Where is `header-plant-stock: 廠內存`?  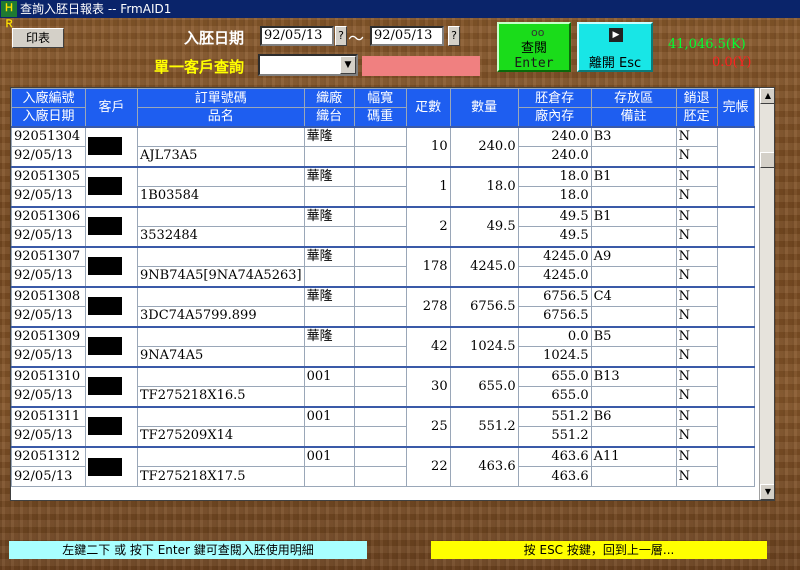
header-plant-stock: 廠內存 is located at coordinates (554, 117).